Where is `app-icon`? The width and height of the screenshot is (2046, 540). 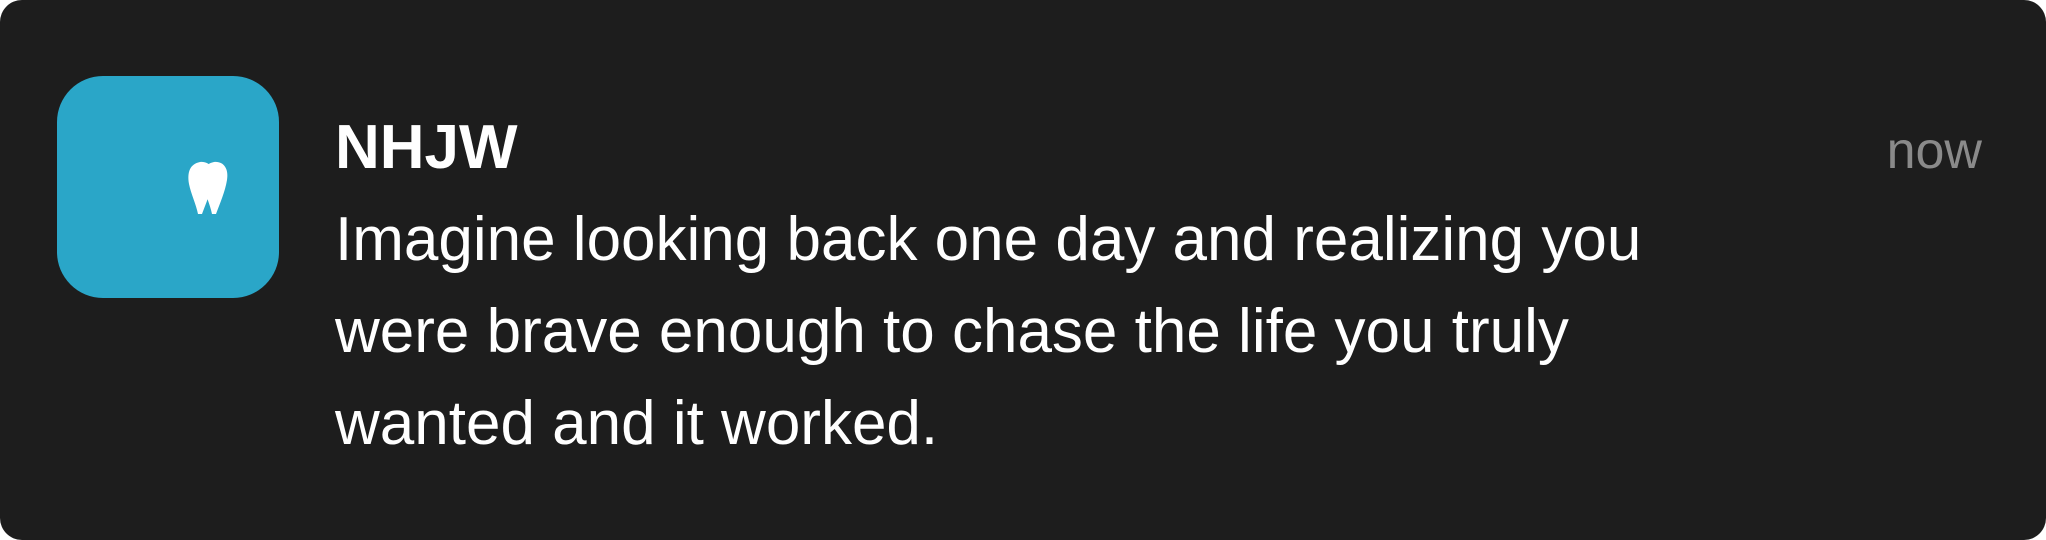
app-icon is located at coordinates (168, 187).